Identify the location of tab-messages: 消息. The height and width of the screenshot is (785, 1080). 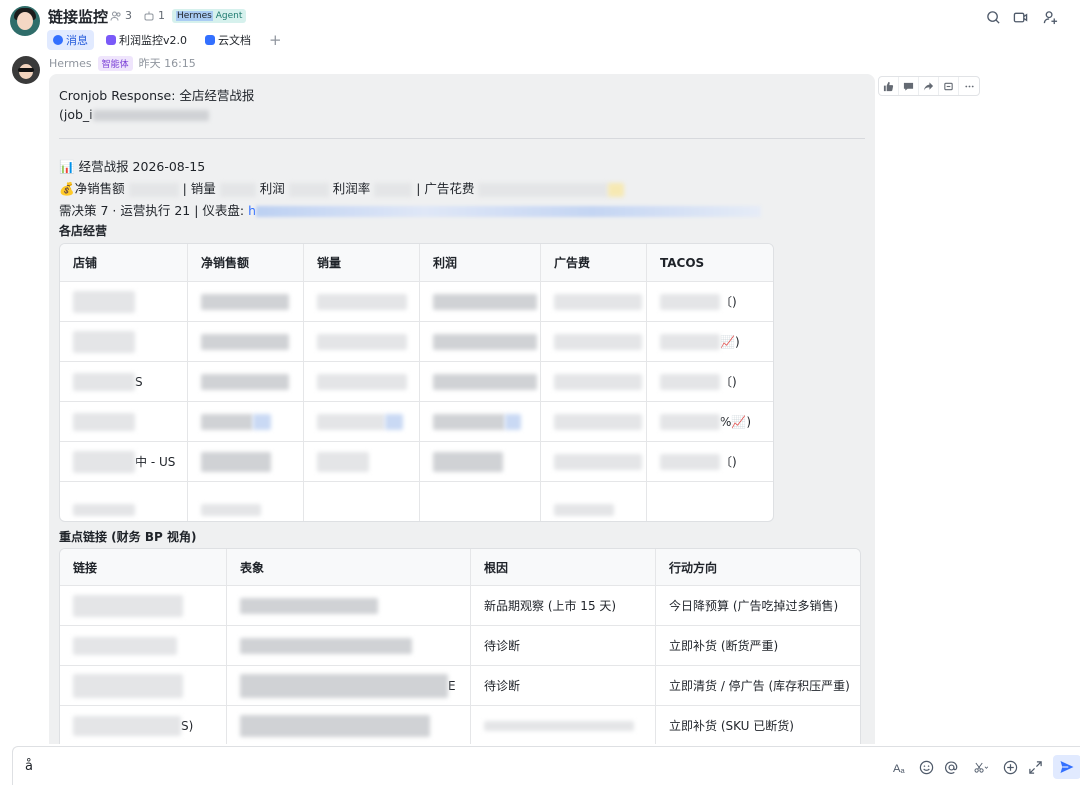
(70, 40).